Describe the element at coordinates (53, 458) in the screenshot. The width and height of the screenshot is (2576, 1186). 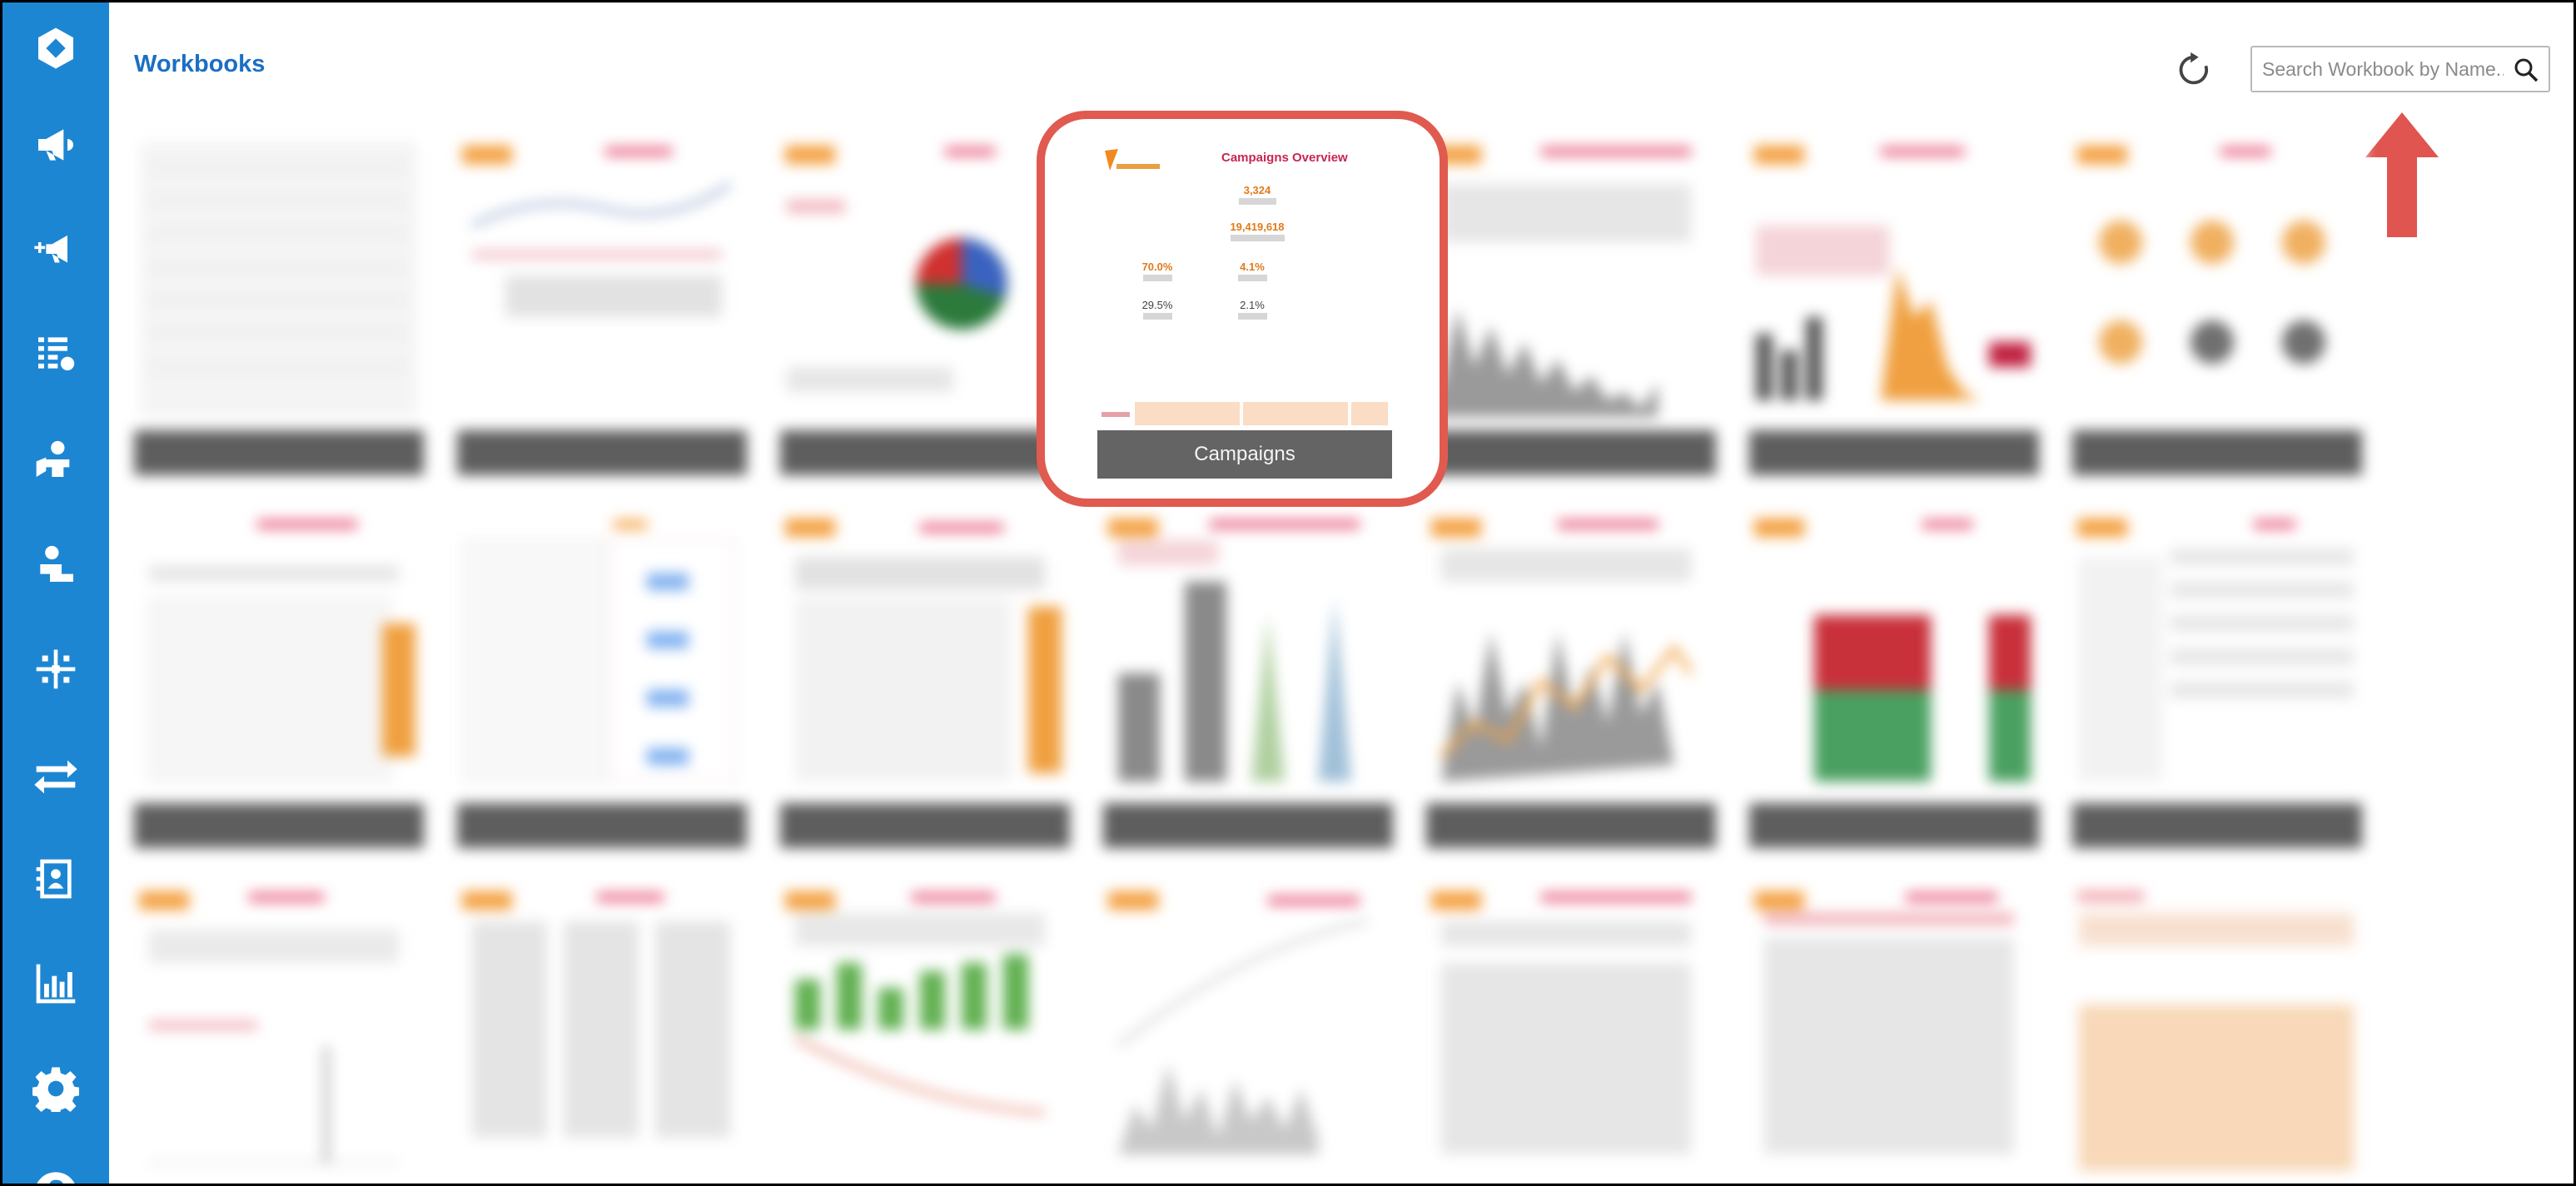
I see `person-hand-icon` at that location.